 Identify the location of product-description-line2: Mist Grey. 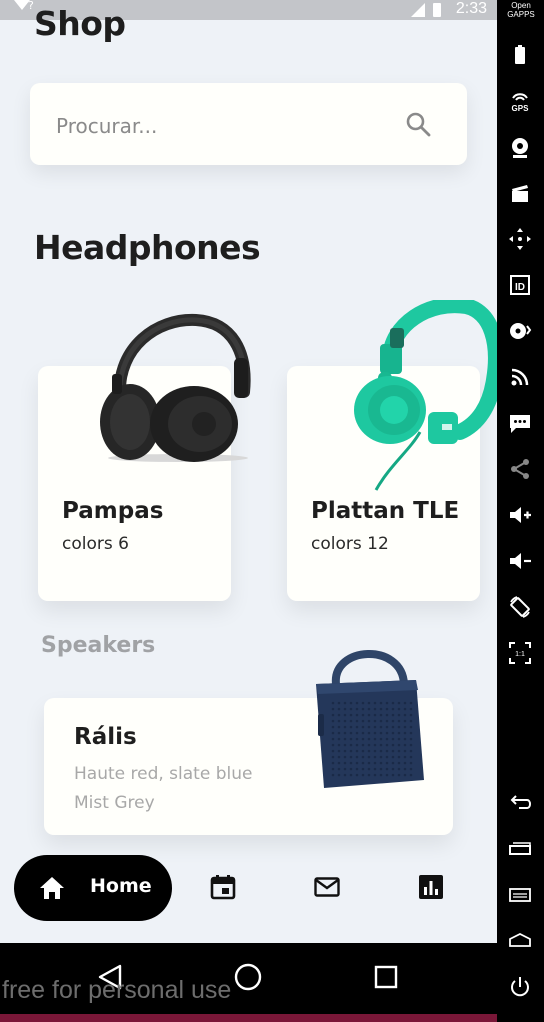
(114, 803).